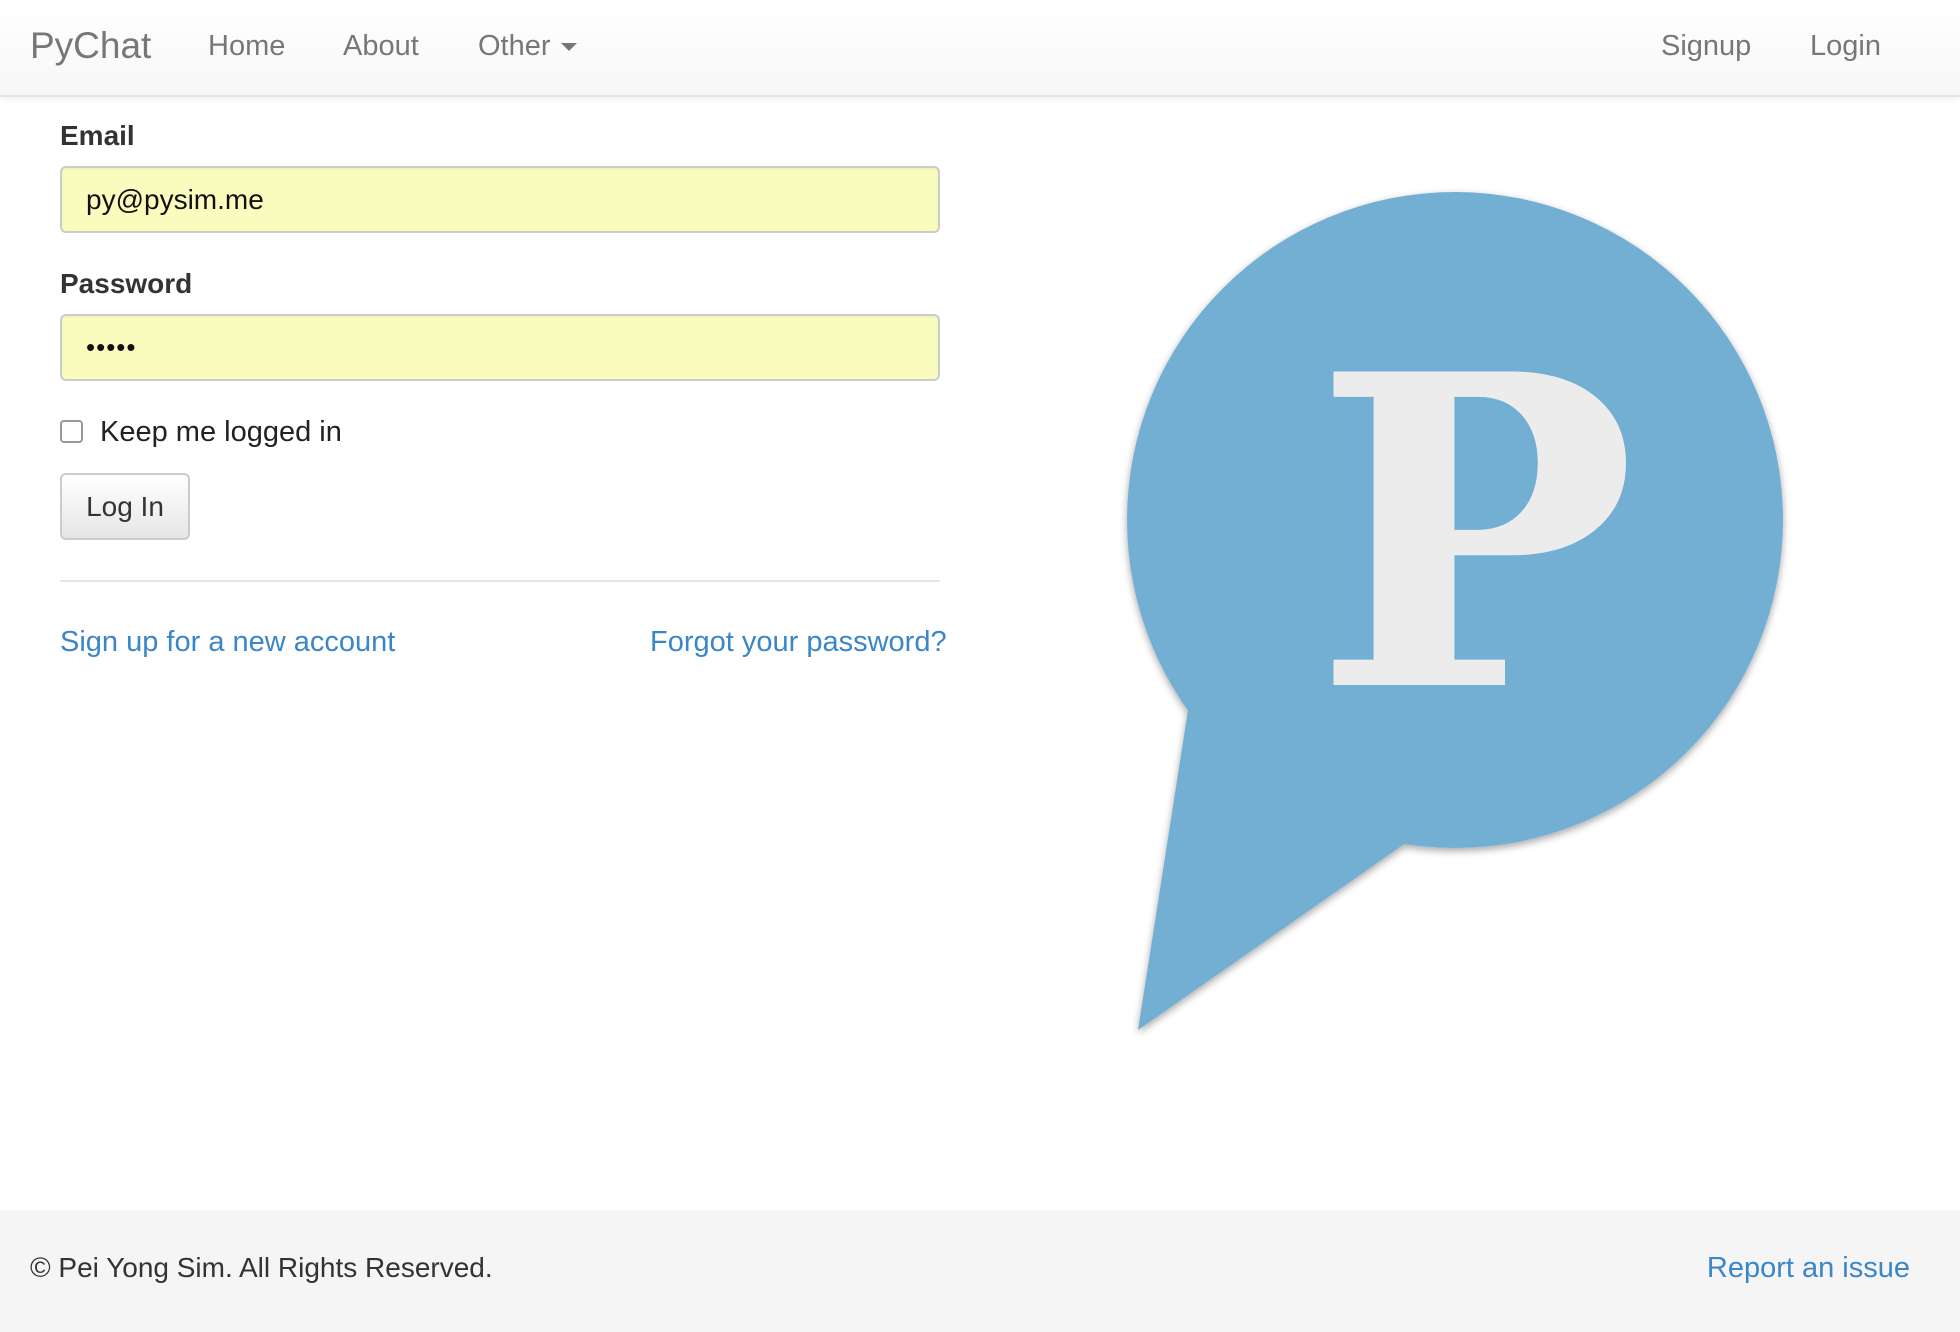  Describe the element at coordinates (126, 283) in the screenshot. I see `password-label: Password` at that location.